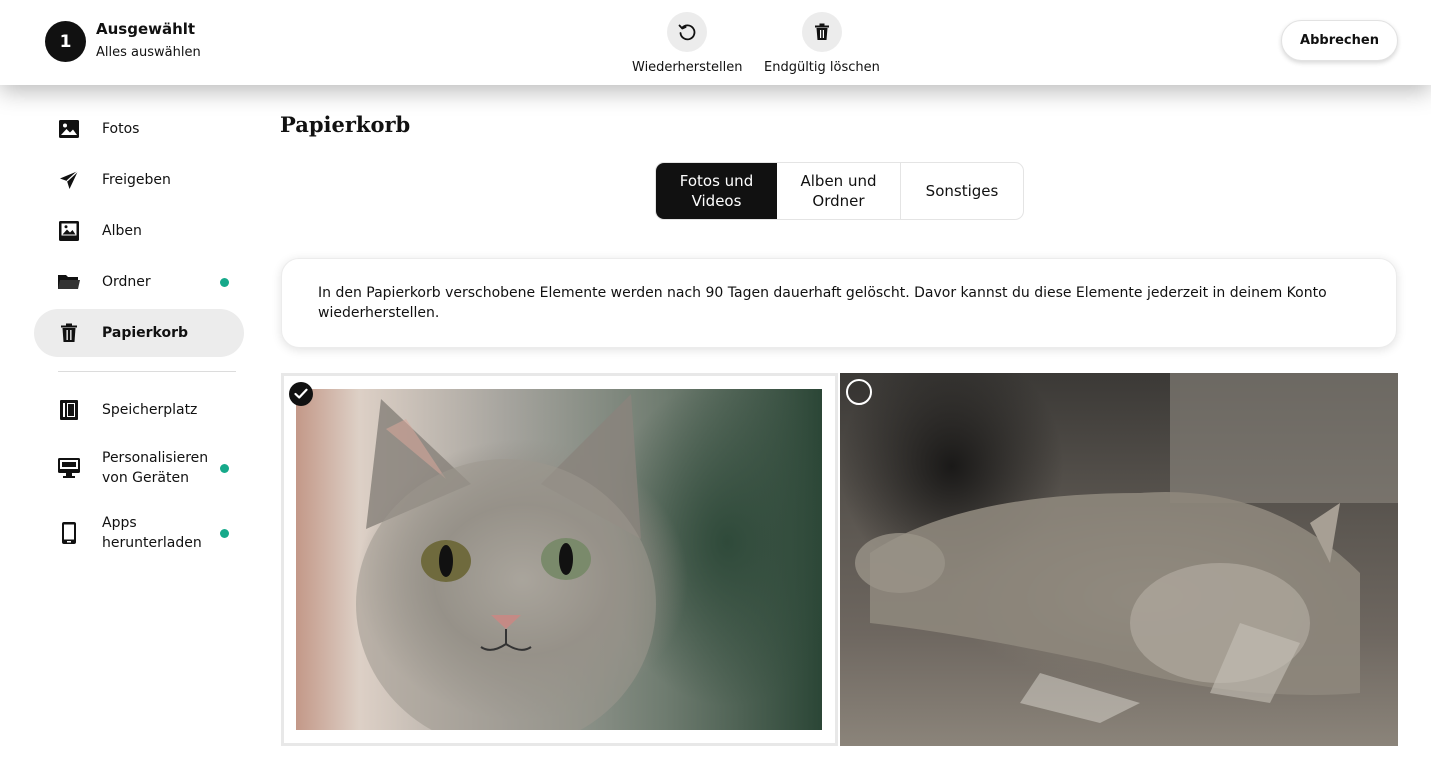 Image resolution: width=1431 pixels, height=757 pixels. What do you see at coordinates (69, 180) in the screenshot?
I see `send-icon` at bounding box center [69, 180].